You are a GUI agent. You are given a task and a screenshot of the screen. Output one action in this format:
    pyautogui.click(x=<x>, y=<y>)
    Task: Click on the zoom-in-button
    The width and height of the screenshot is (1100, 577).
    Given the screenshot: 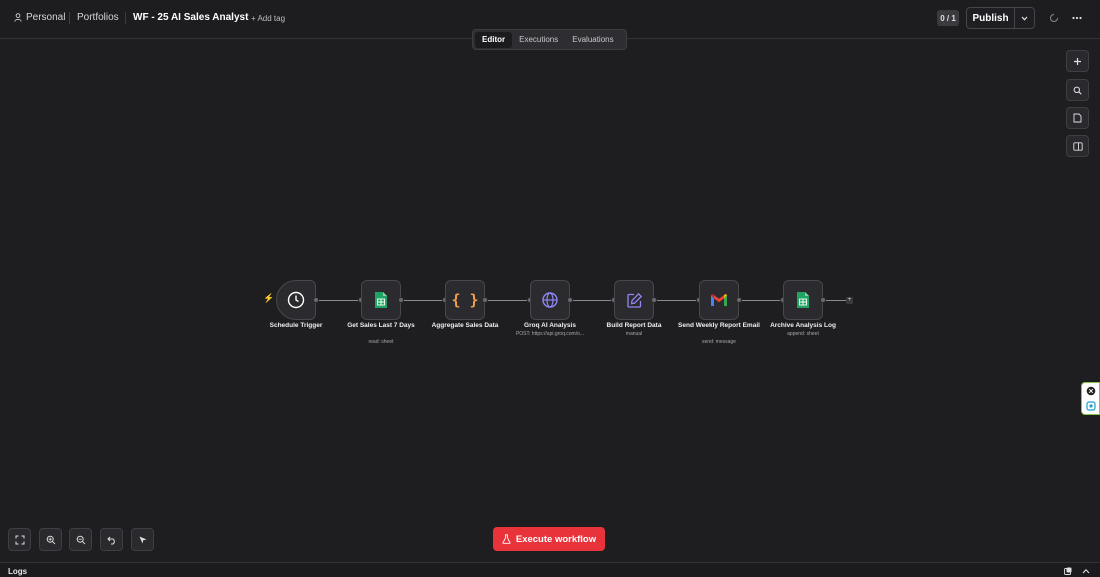 What is the action you would take?
    pyautogui.click(x=50, y=539)
    